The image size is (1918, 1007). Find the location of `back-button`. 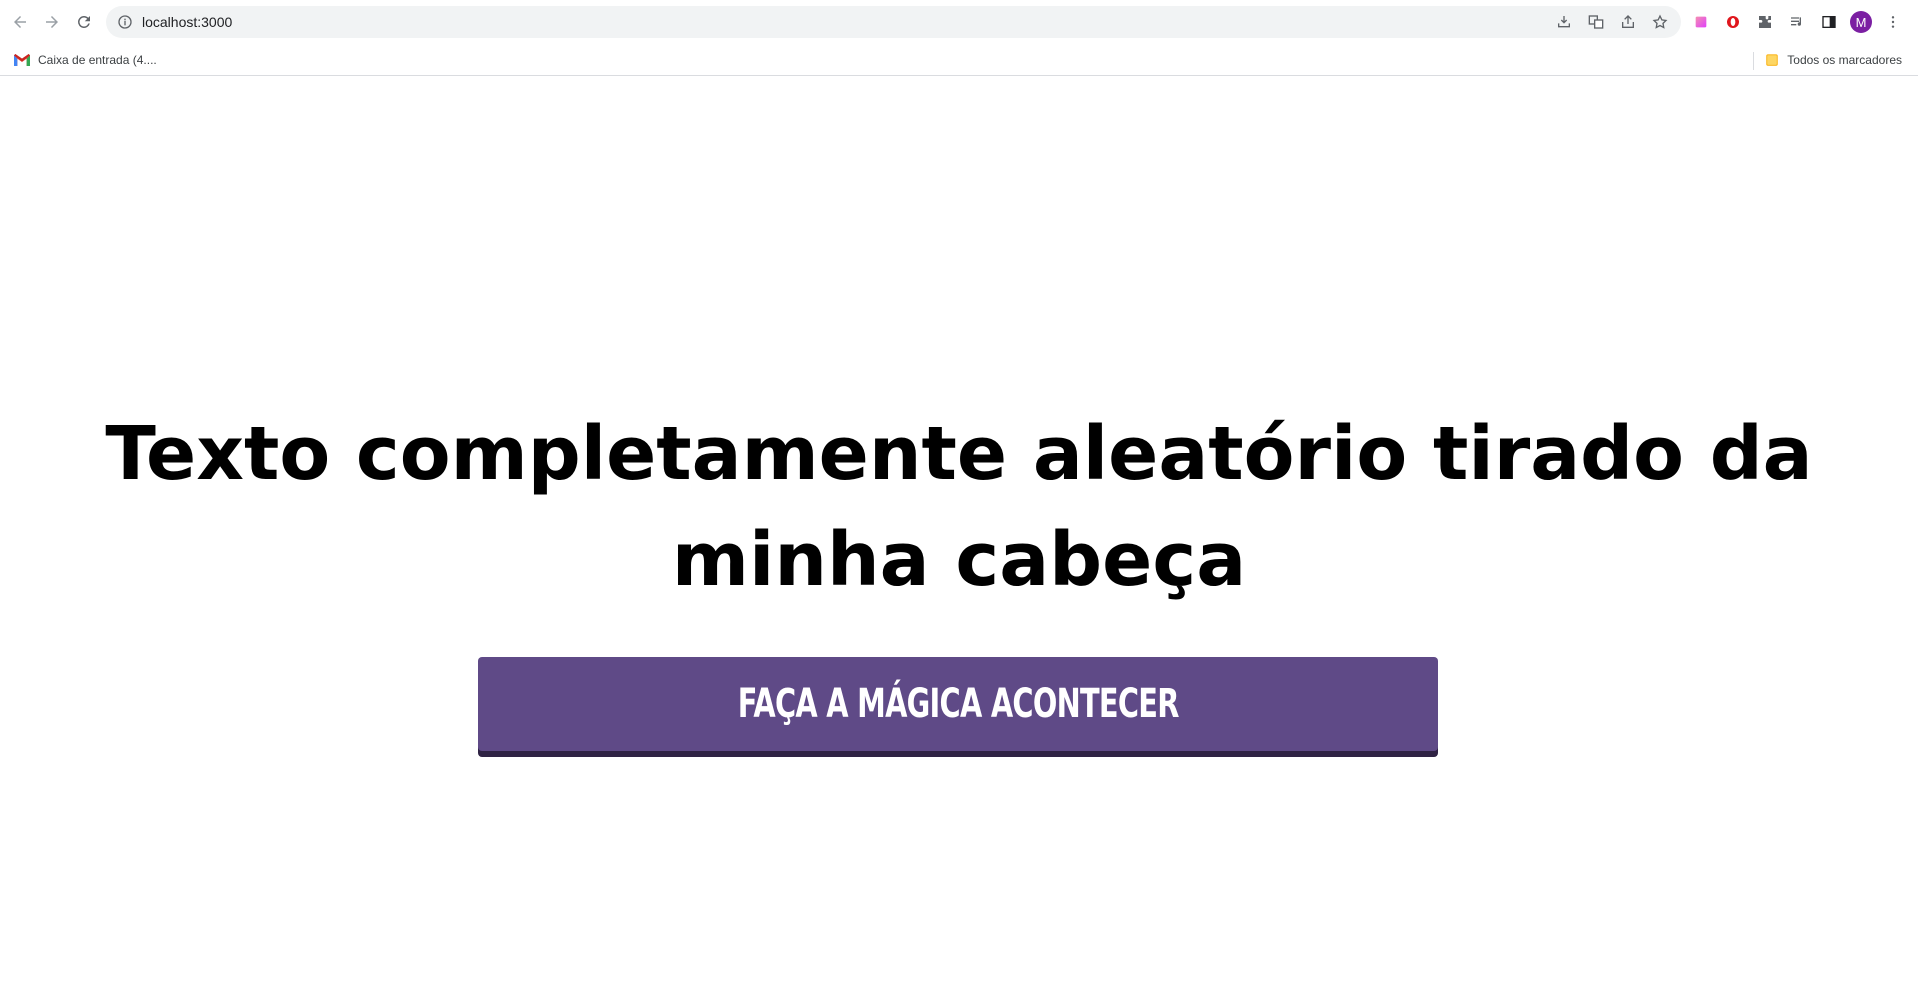

back-button is located at coordinates (20, 22).